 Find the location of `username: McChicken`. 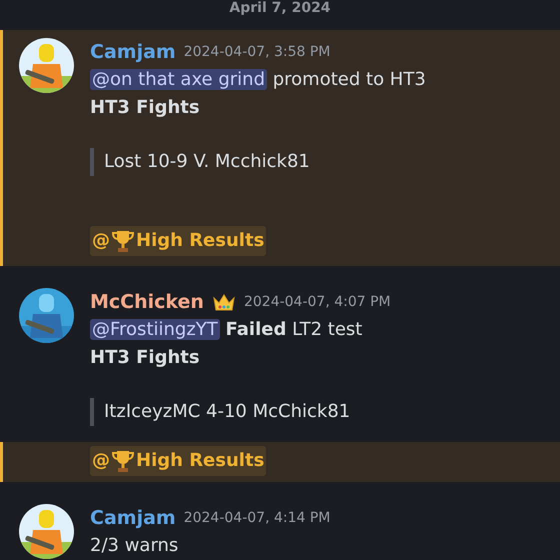

username: McChicken is located at coordinates (147, 302).